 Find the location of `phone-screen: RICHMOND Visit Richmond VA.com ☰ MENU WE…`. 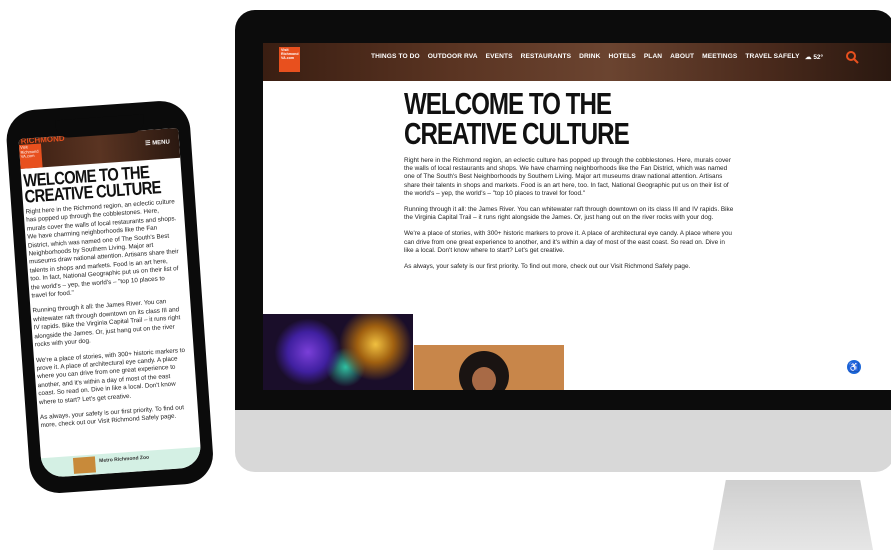

phone-screen: RICHMOND Visit Richmond VA.com ☰ MENU WE… is located at coordinates (110, 303).